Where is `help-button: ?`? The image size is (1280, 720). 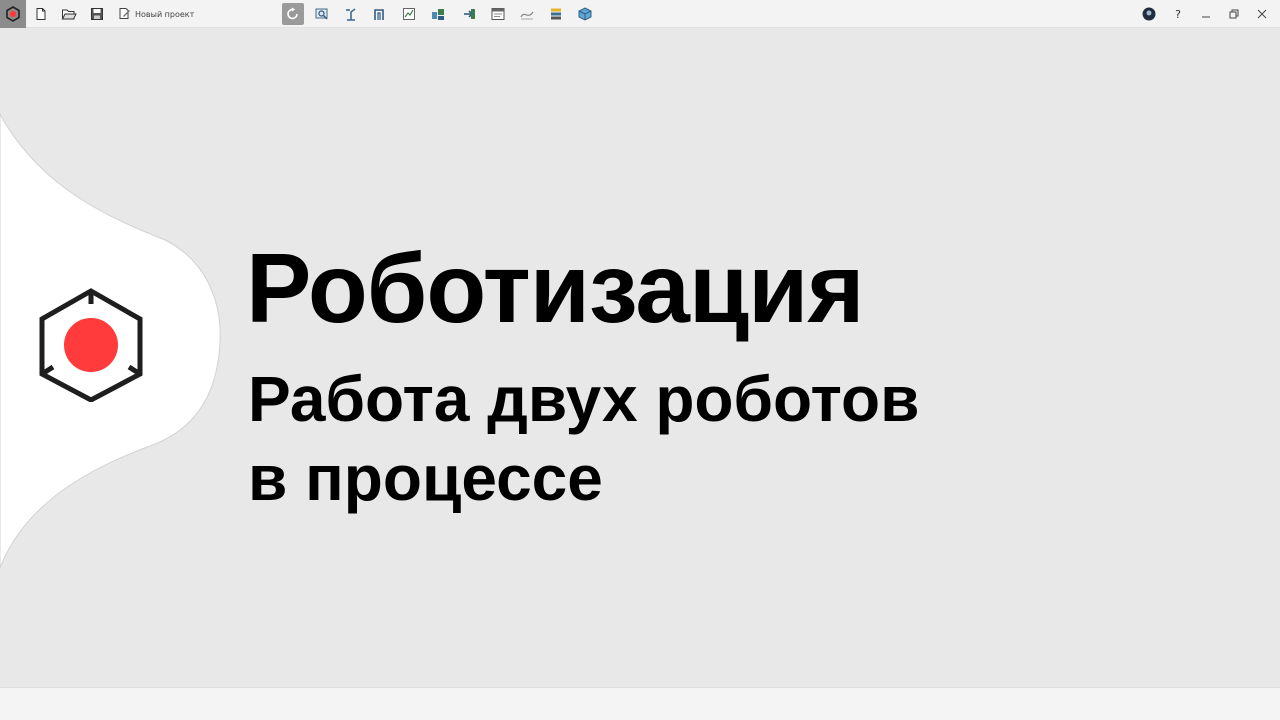
help-button: ? is located at coordinates (1178, 14).